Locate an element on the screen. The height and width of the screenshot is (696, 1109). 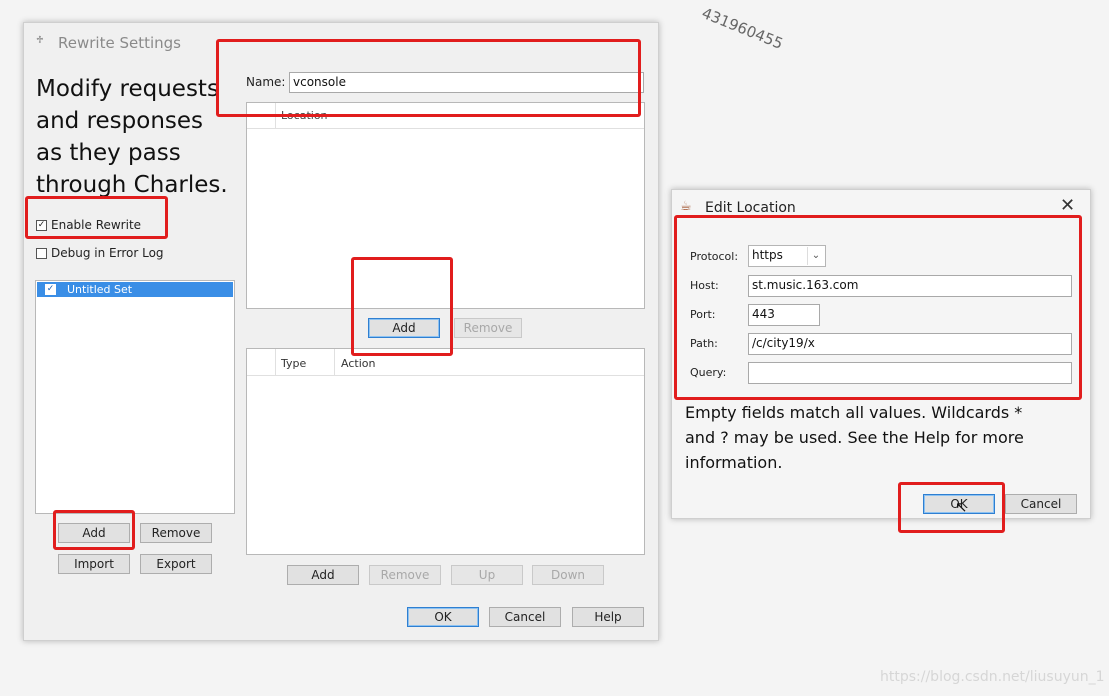
path-input: /c/city19/x is located at coordinates (910, 344).